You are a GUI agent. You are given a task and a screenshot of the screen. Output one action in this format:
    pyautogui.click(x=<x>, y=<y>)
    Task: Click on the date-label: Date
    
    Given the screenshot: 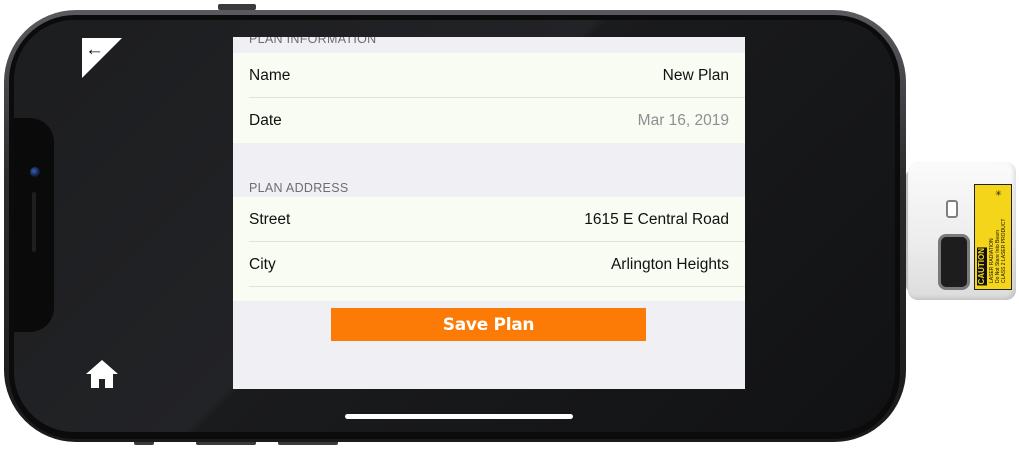 What is the action you would take?
    pyautogui.click(x=265, y=120)
    